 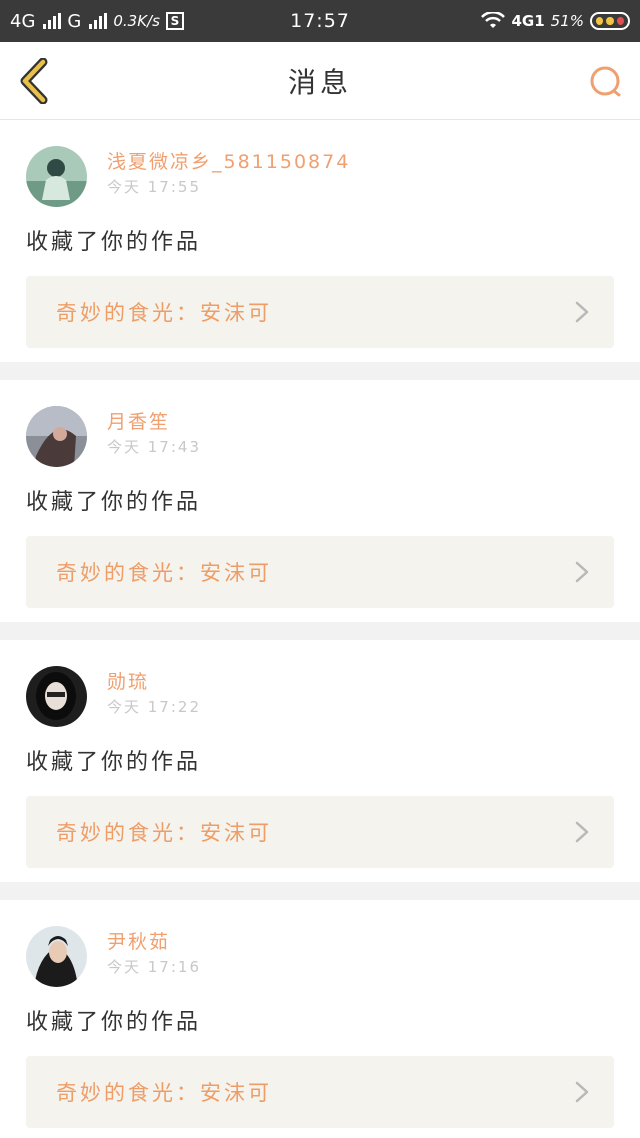 What do you see at coordinates (154, 187) in the screenshot?
I see `timestamp: 今天 17:55` at bounding box center [154, 187].